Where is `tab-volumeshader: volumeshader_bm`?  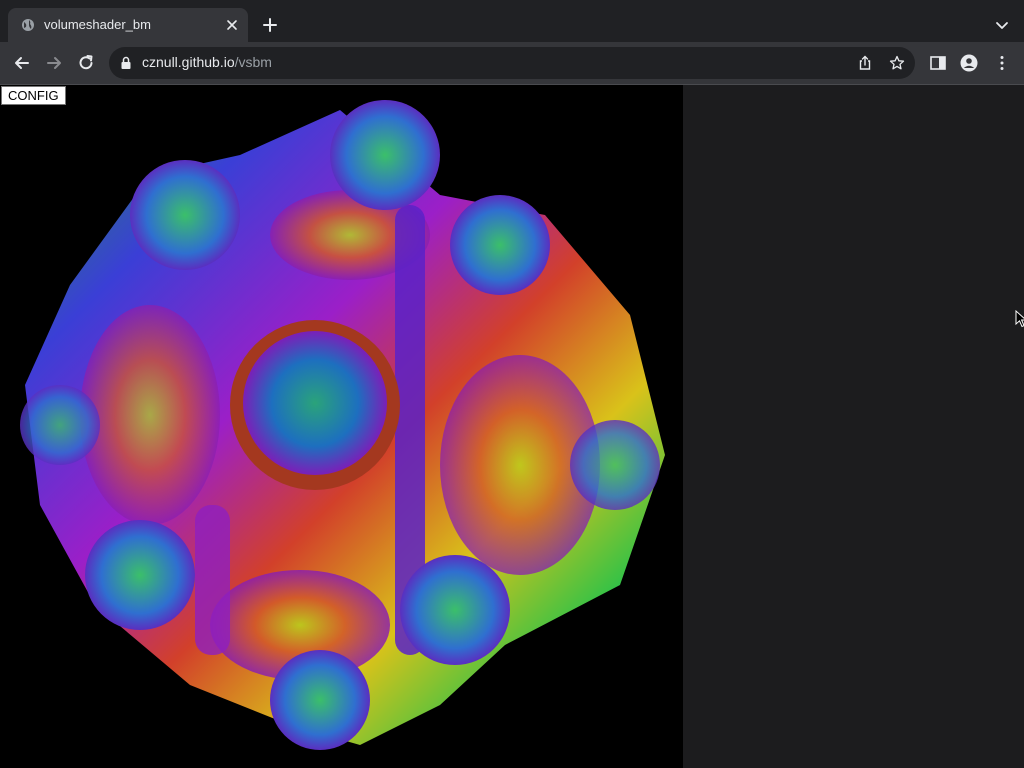
tab-volumeshader: volumeshader_bm is located at coordinates (128, 25).